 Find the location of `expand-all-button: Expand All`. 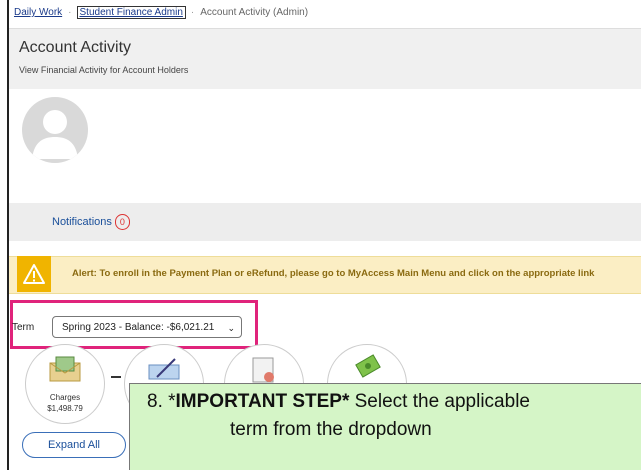

expand-all-button: Expand All is located at coordinates (74, 445).